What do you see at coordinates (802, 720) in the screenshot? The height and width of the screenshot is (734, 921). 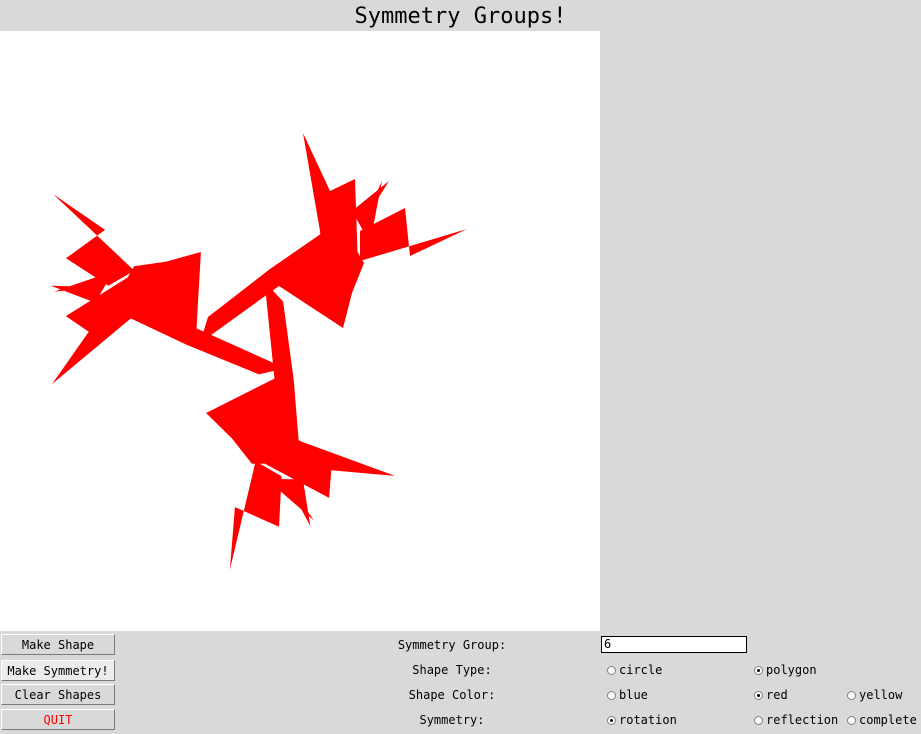 I see `radio-reflection-label: reflection` at bounding box center [802, 720].